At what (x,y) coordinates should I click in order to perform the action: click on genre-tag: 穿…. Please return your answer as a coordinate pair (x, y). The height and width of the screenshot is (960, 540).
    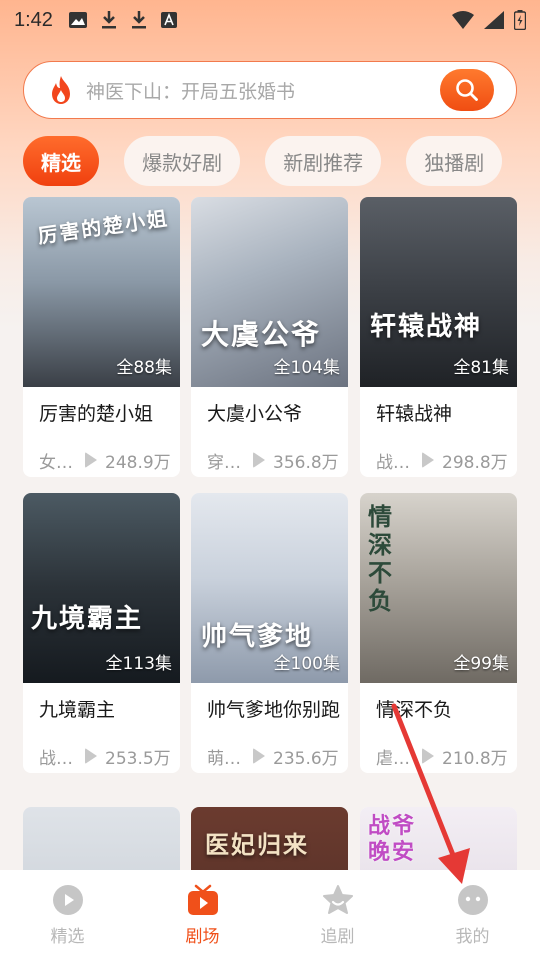
    Looking at the image, I should click on (224, 462).